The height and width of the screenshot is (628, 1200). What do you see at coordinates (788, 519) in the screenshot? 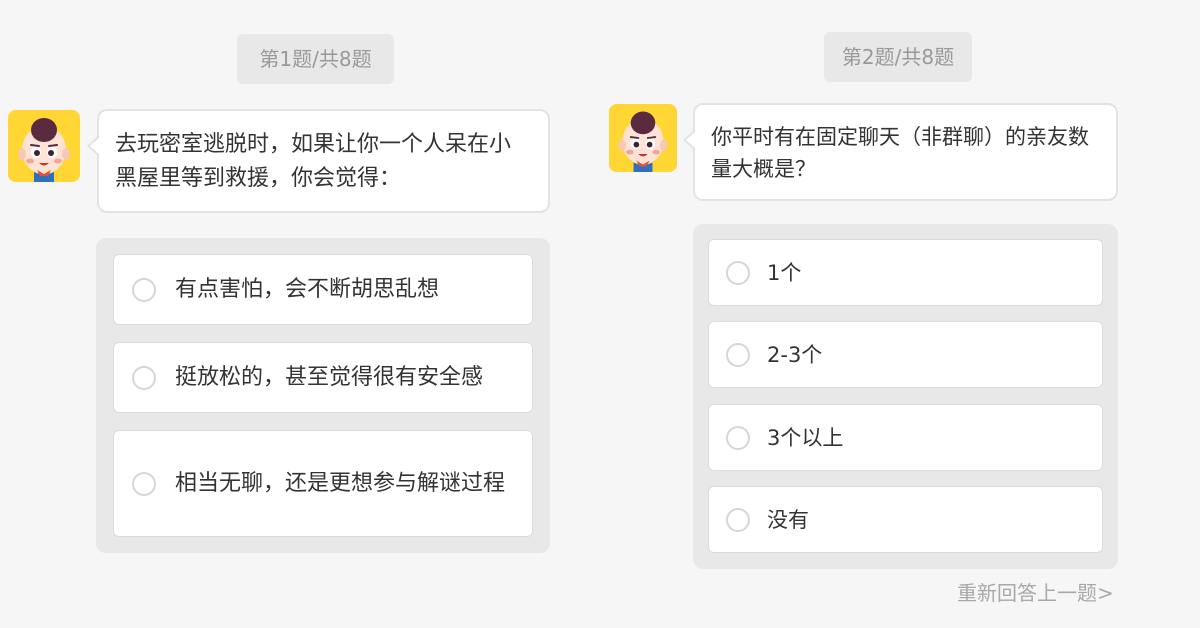
I see `answer-option-label: 没有` at bounding box center [788, 519].